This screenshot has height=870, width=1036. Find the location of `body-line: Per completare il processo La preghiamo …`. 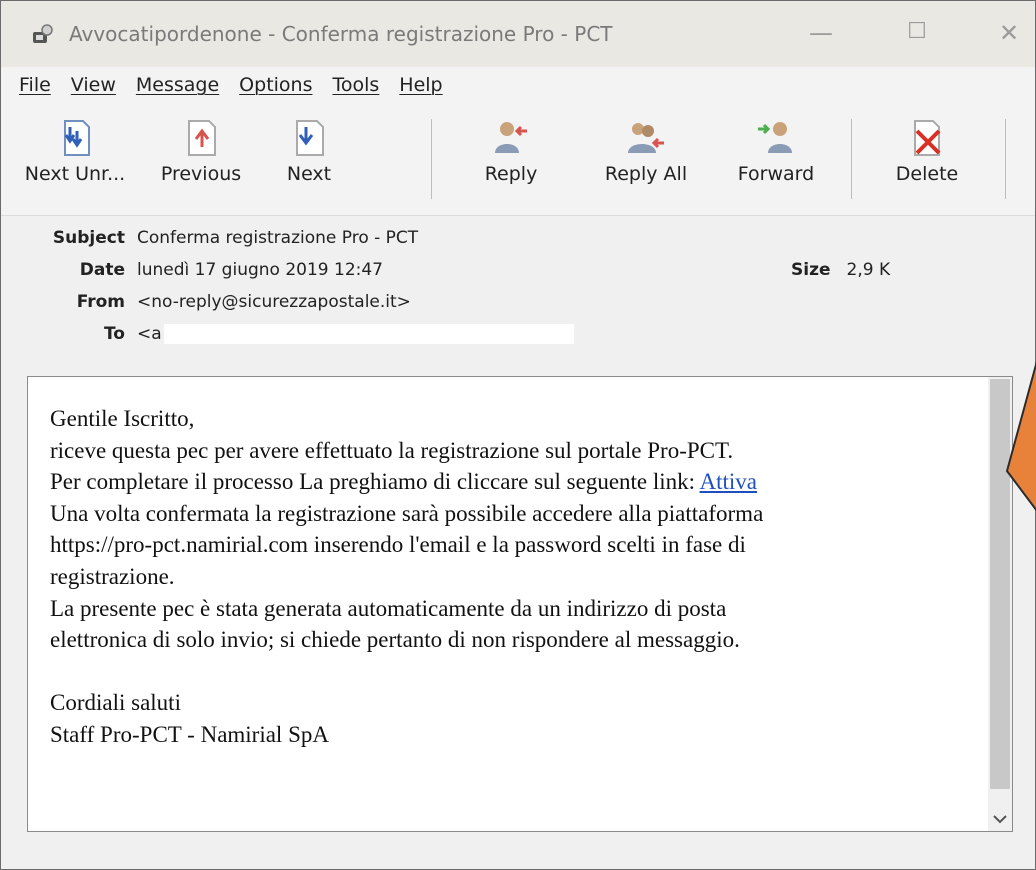

body-line: Per completare il processo La preghiamo … is located at coordinates (406, 482).